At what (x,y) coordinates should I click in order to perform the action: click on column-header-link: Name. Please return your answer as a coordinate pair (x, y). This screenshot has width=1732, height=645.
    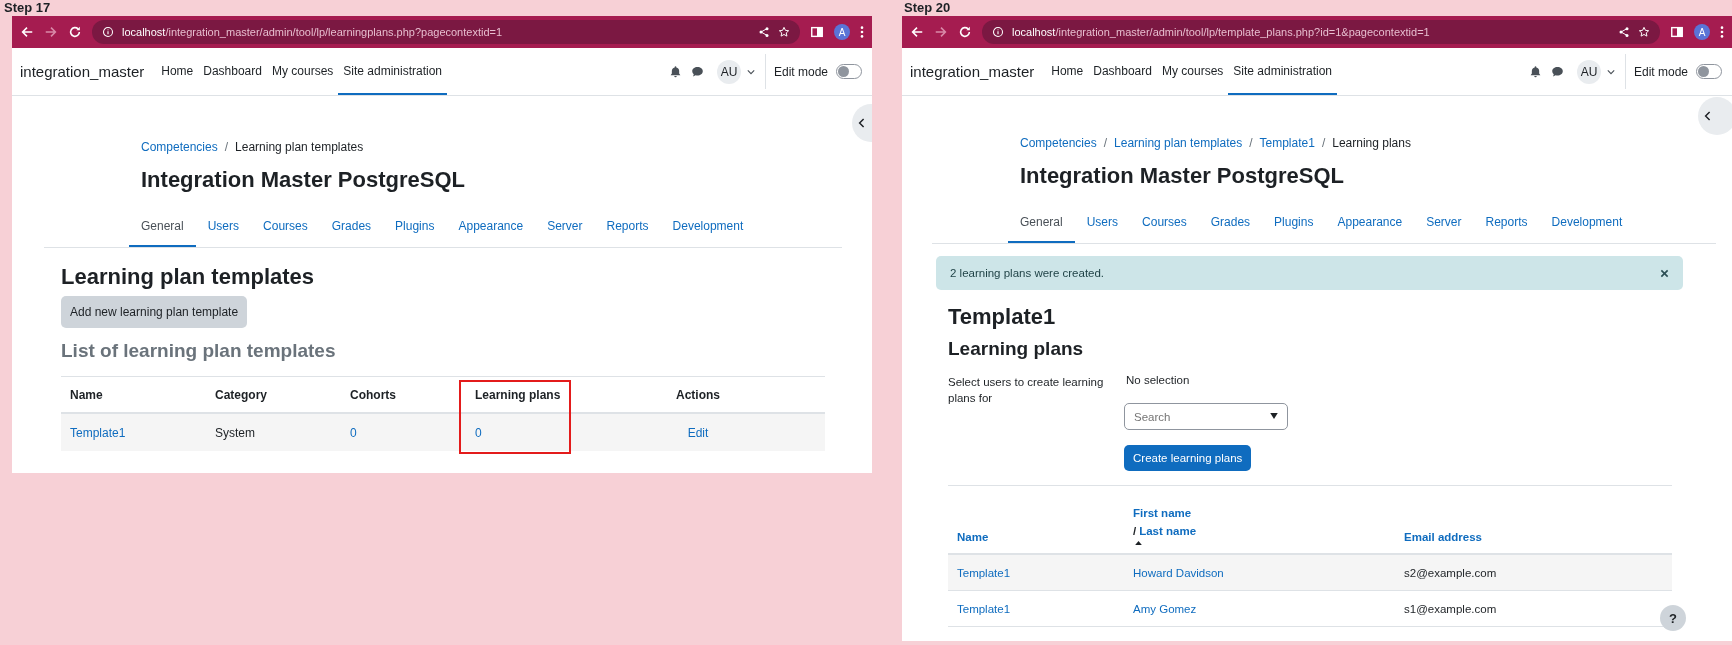
    Looking at the image, I should click on (973, 537).